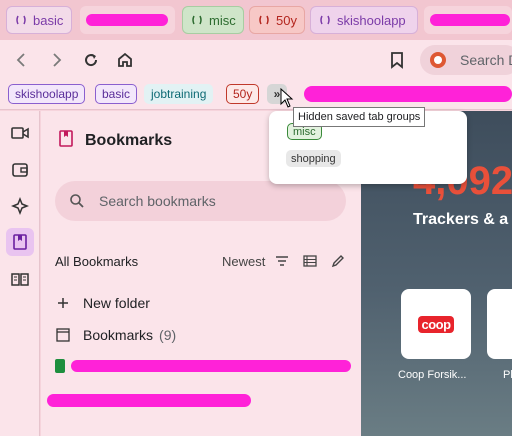  I want to click on edit-button, so click(338, 261).